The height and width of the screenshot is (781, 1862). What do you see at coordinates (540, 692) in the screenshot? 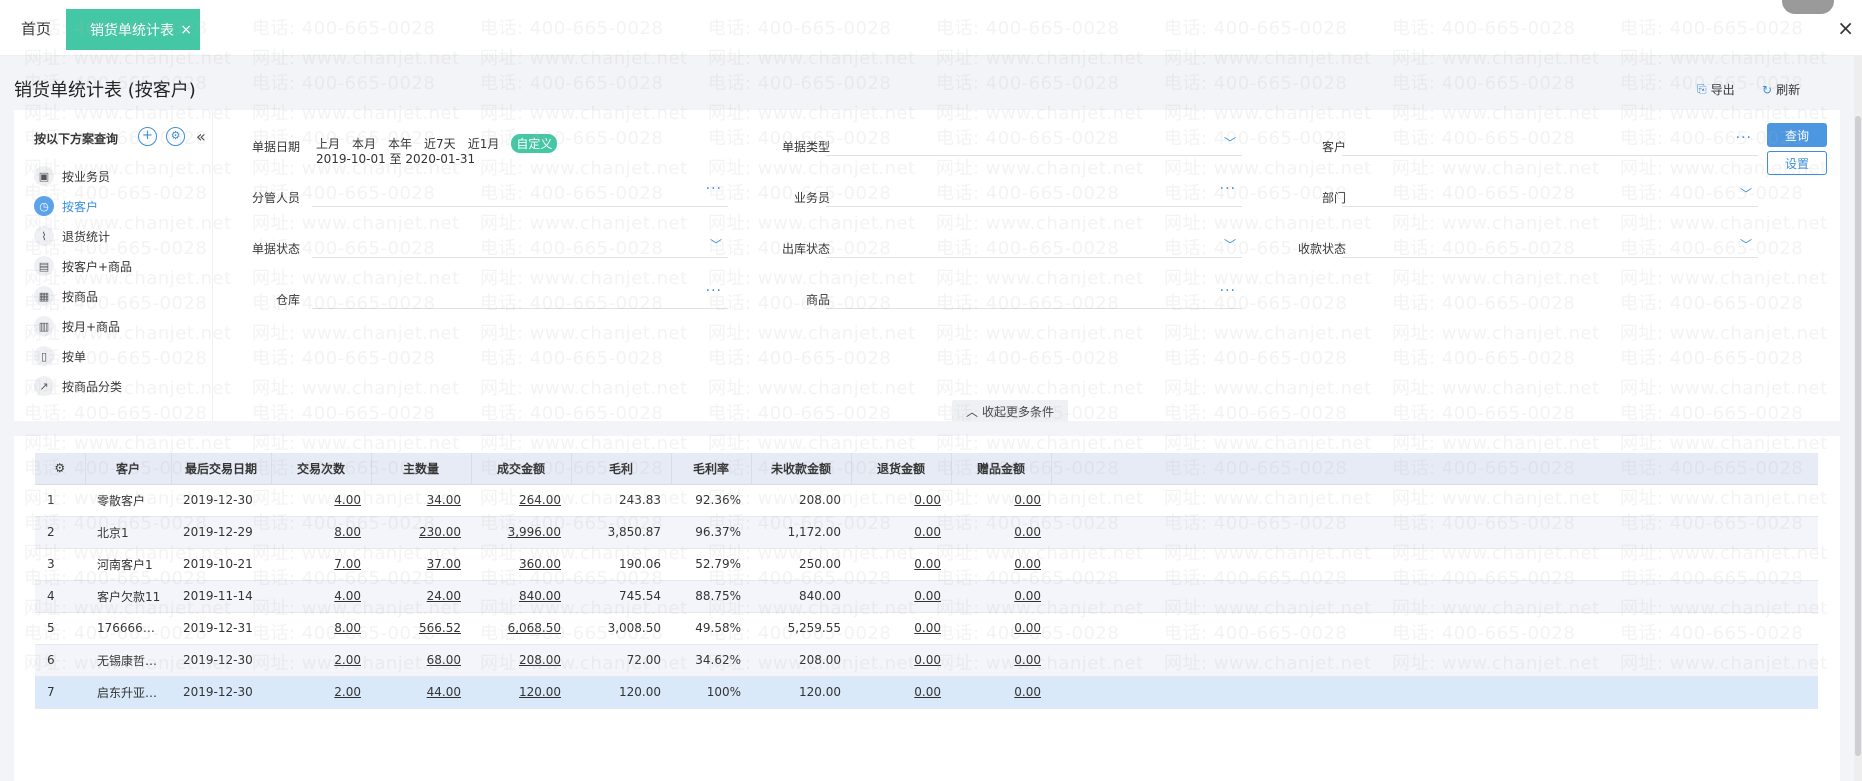
I see `cell-amount-link: 120.00` at bounding box center [540, 692].